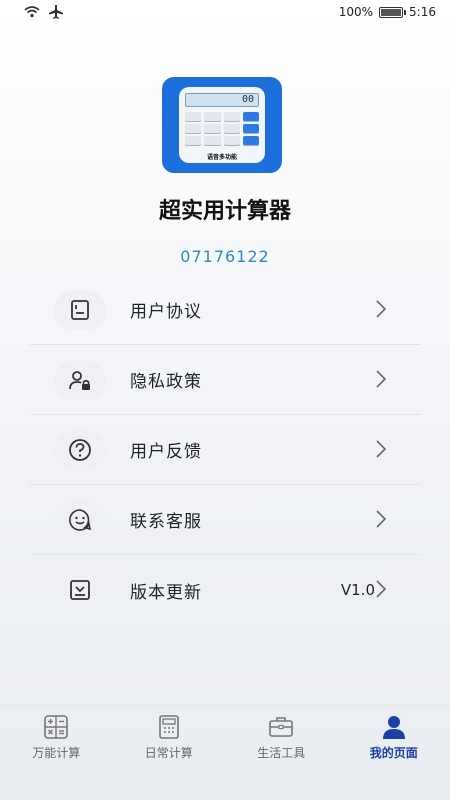 Image resolution: width=450 pixels, height=800 pixels. Describe the element at coordinates (393, 727) in the screenshot. I see `person-icon` at that location.